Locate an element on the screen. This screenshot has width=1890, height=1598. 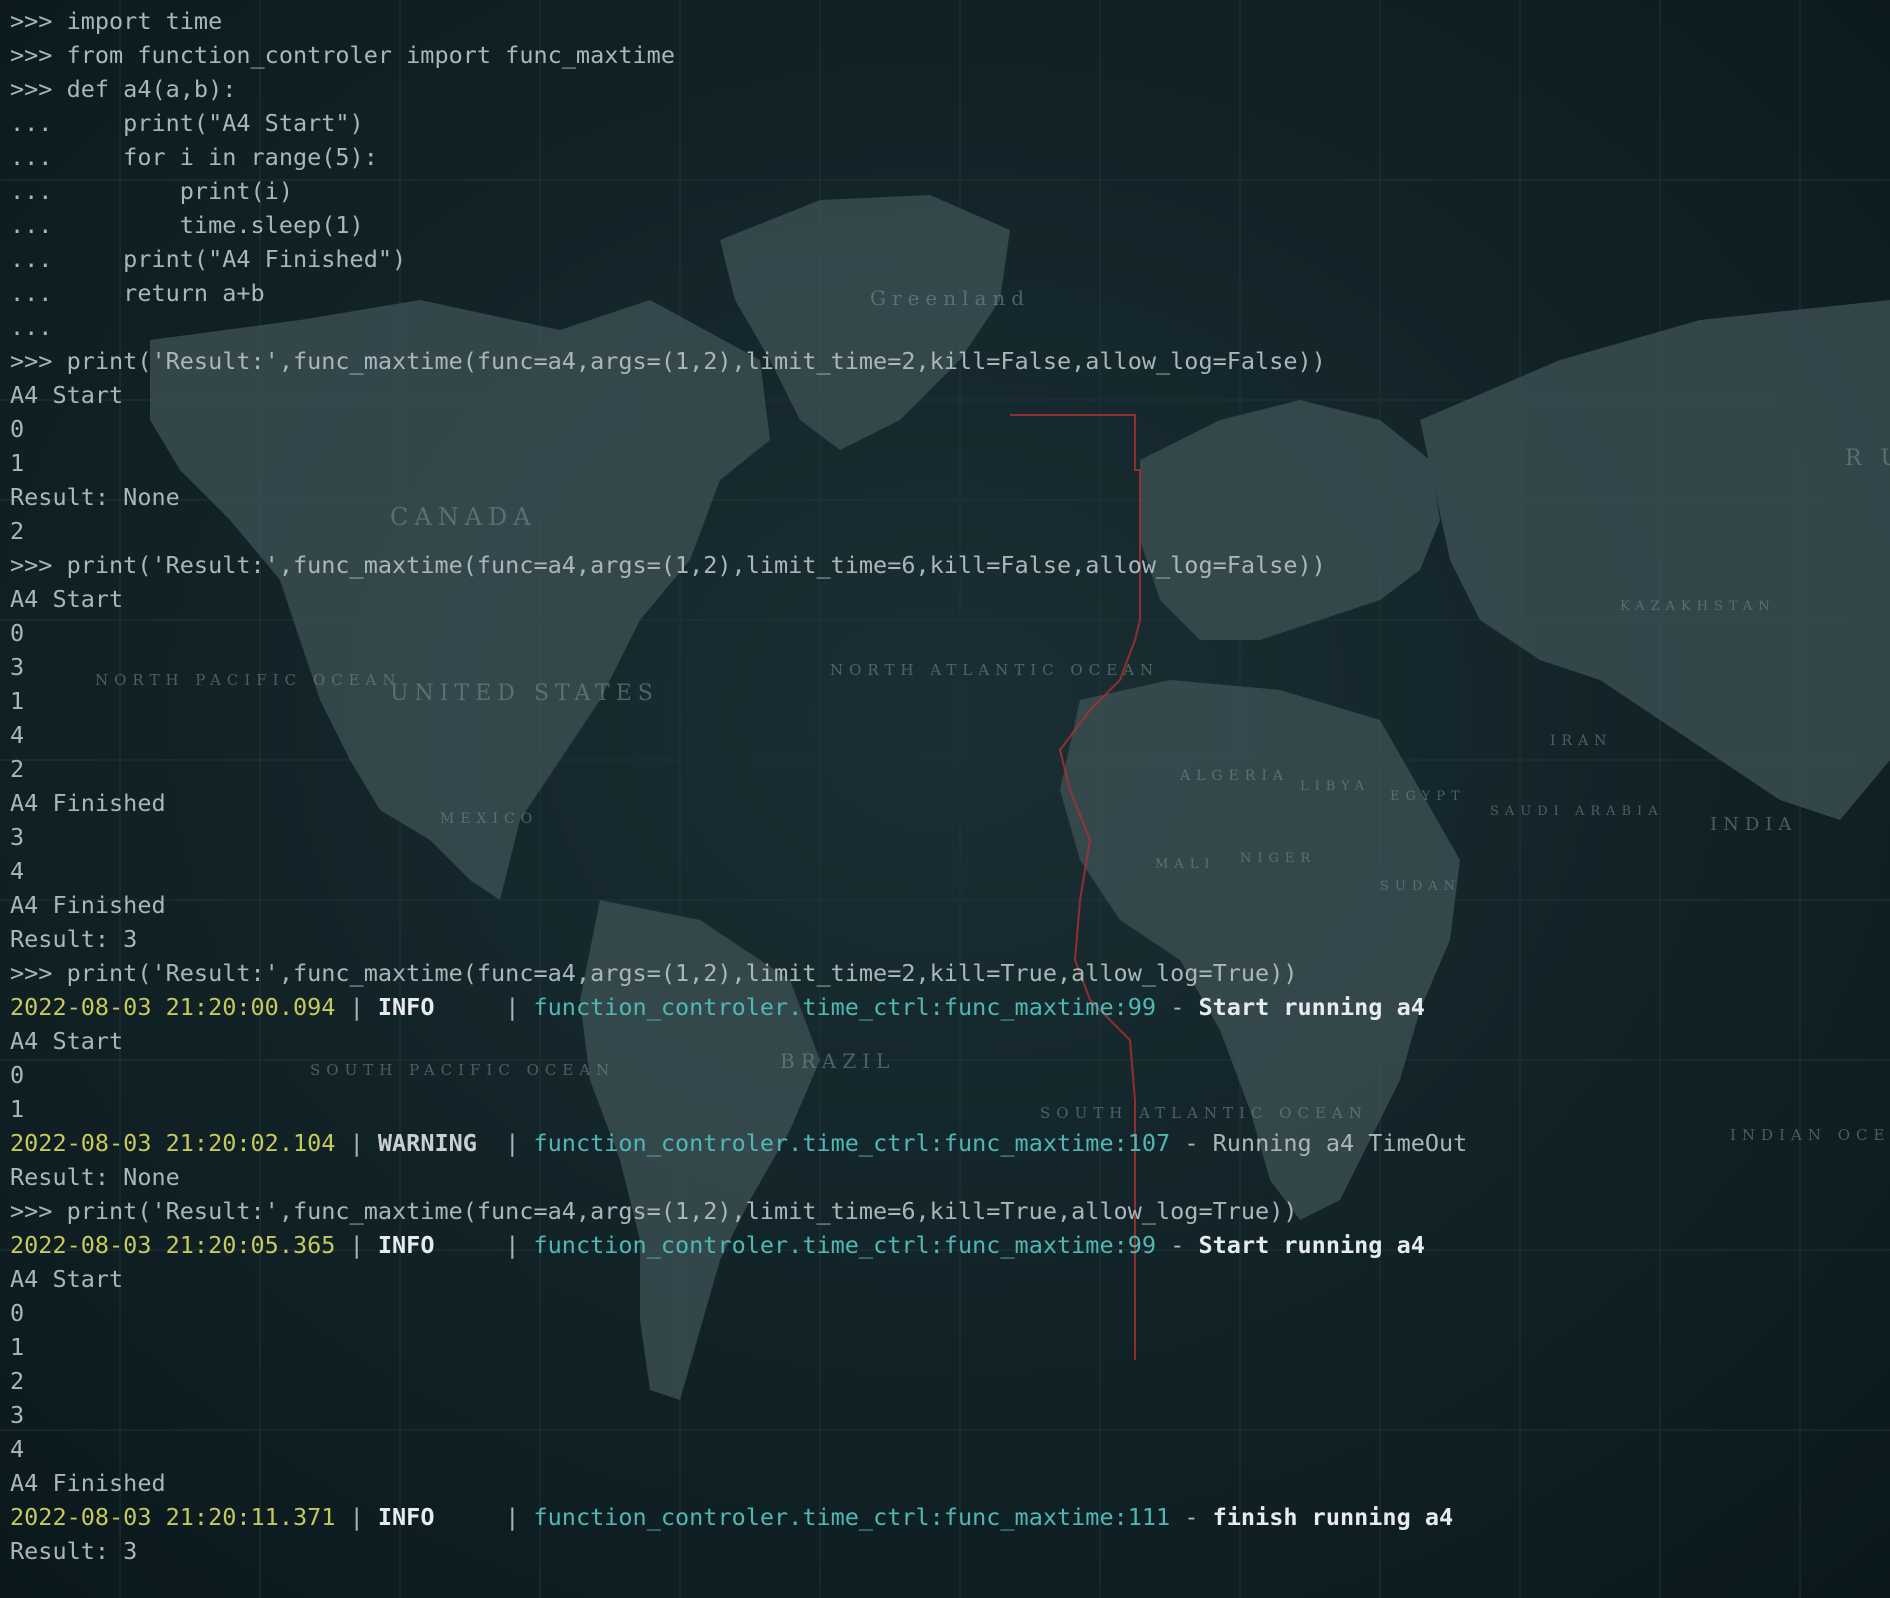
log-timestamp: 2022-08-03 21:20:05.365 is located at coordinates (173, 1245).